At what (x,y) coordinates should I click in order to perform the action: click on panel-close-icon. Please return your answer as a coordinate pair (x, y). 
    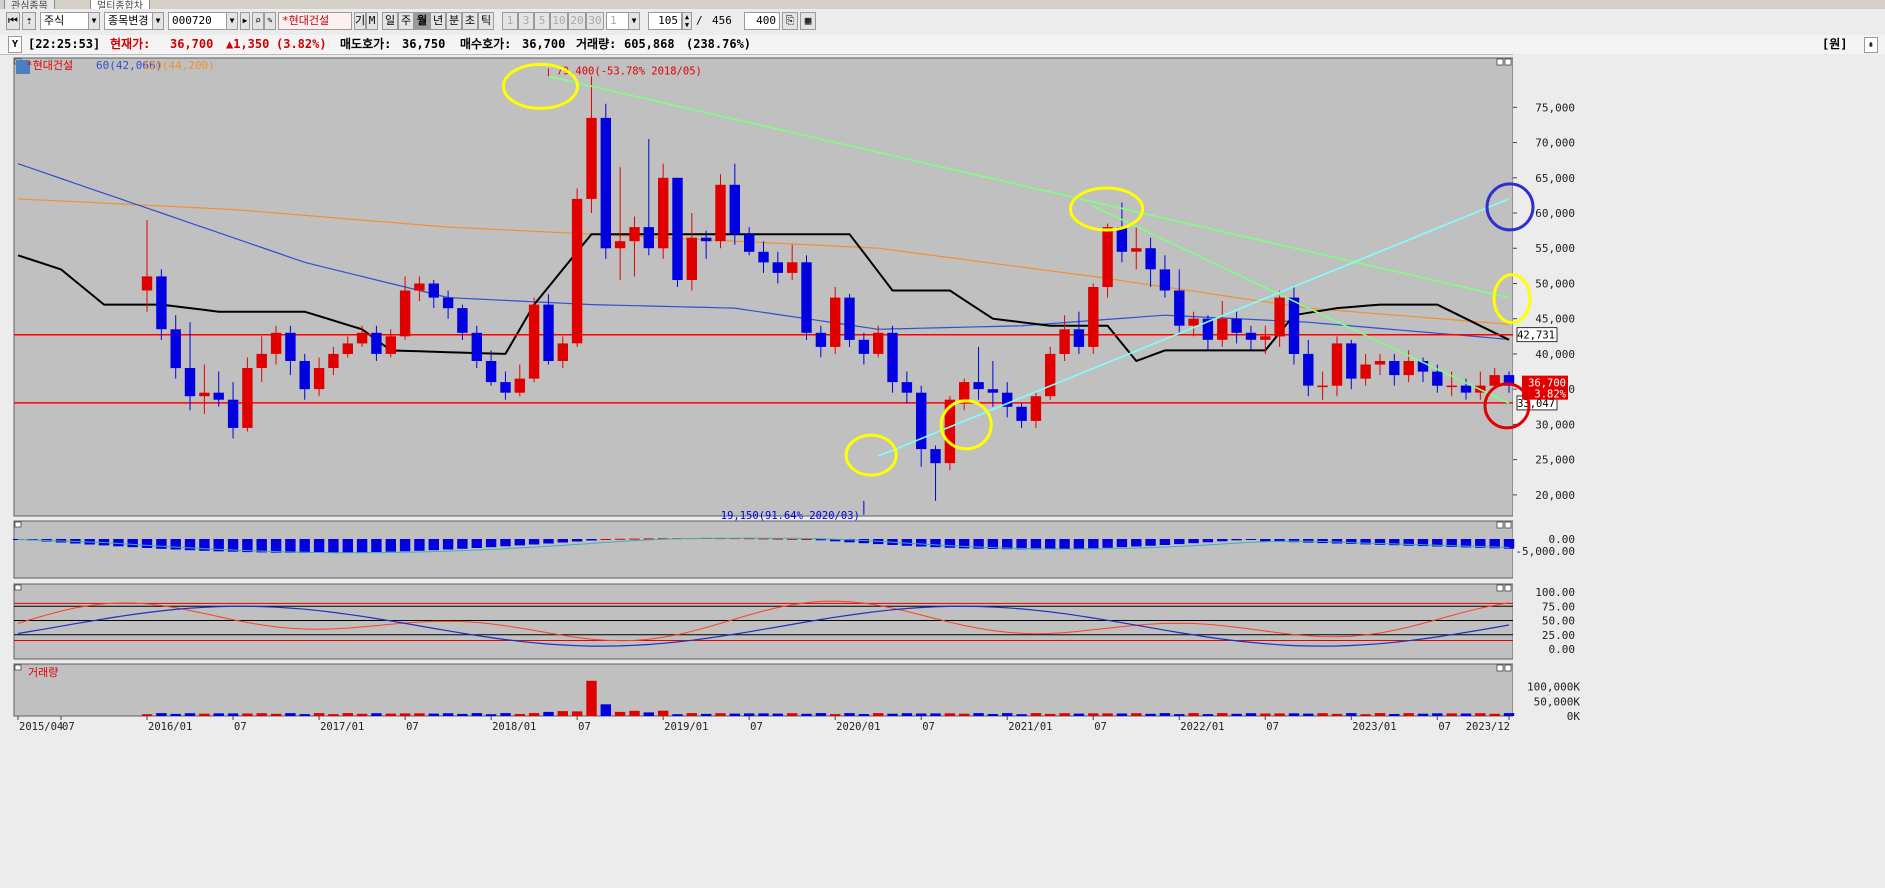
    Looking at the image, I should click on (1508, 668).